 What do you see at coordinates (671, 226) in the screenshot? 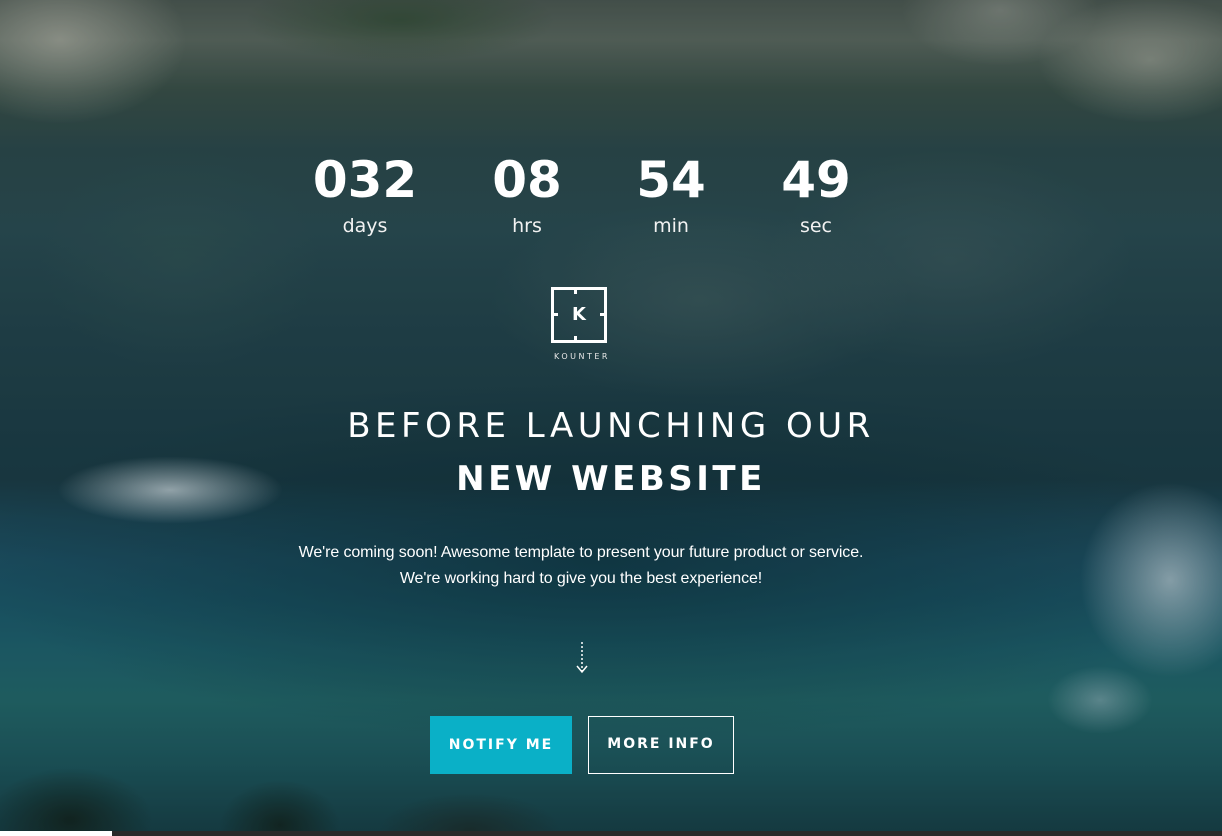
I see `countdown-minutes-label: min` at bounding box center [671, 226].